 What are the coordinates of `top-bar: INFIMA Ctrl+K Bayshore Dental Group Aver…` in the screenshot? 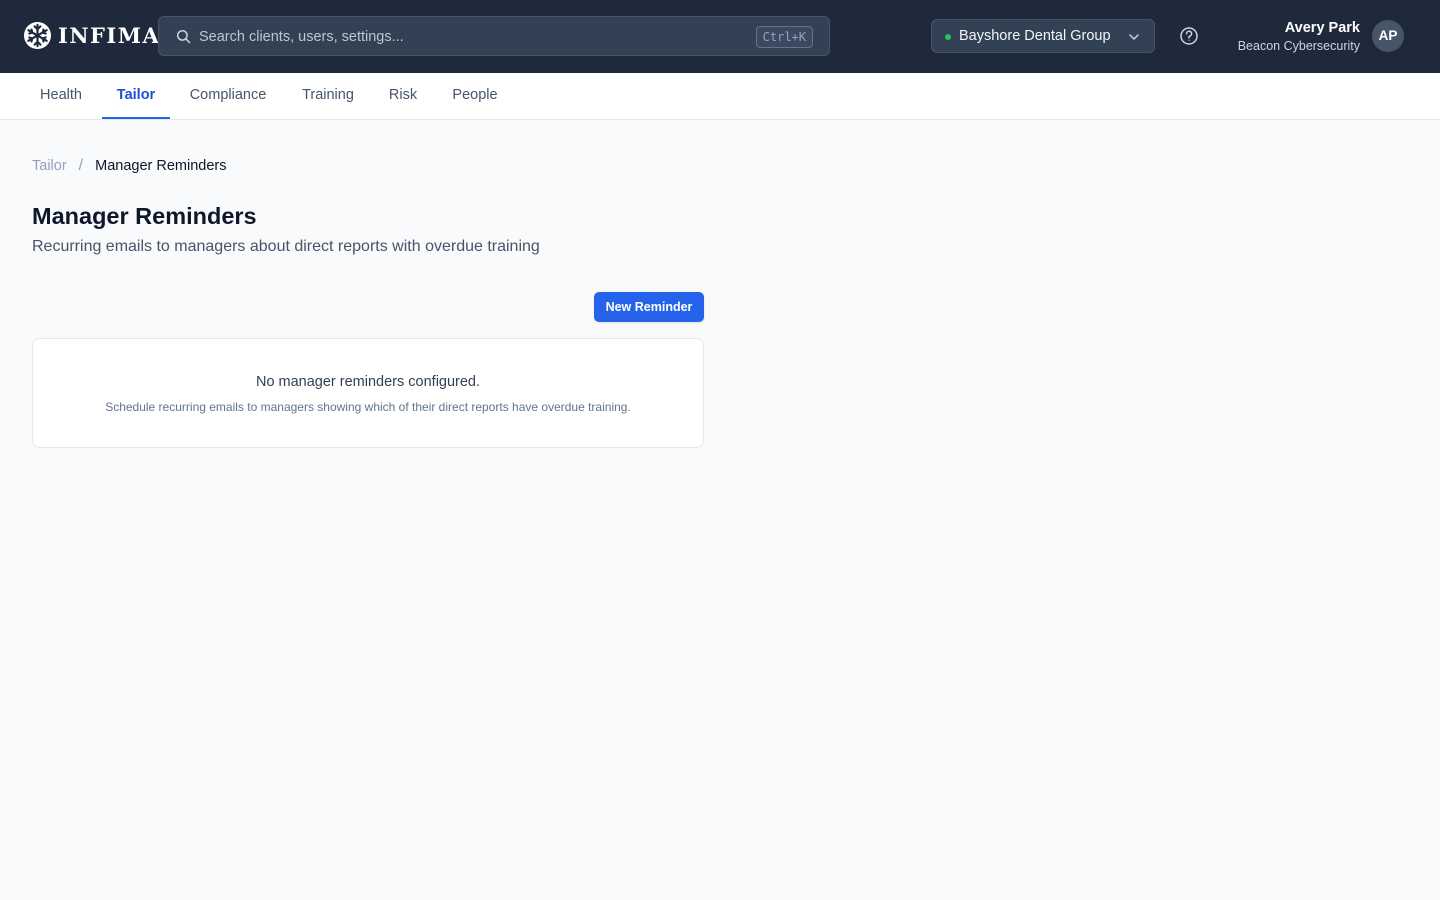 It's located at (720, 36).